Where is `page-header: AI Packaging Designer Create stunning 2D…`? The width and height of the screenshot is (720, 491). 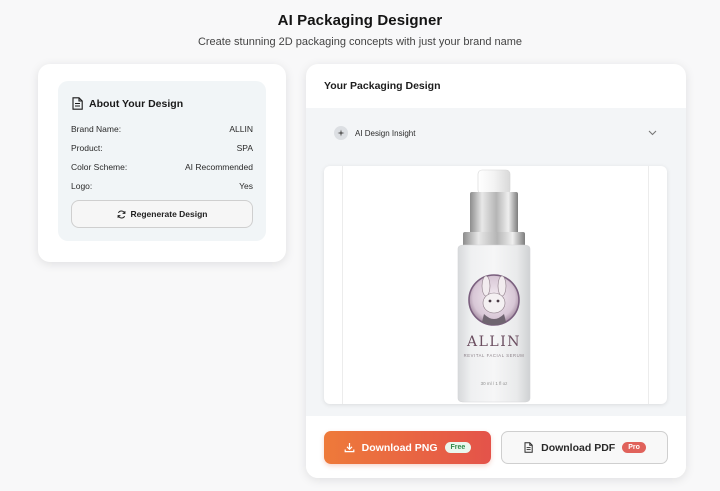 page-header: AI Packaging Designer Create stunning 2D… is located at coordinates (360, 30).